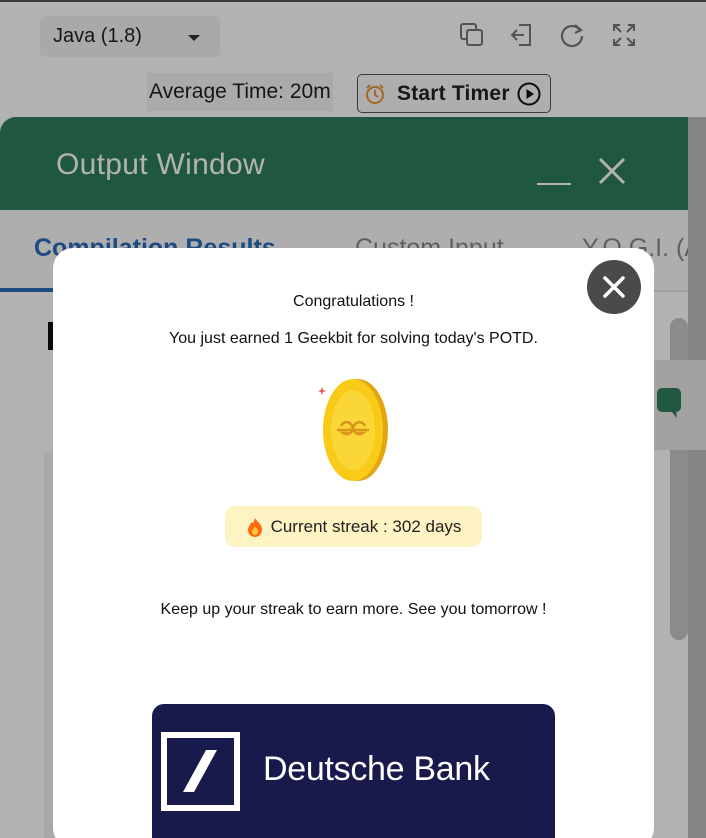  What do you see at coordinates (353, 430) in the screenshot?
I see `geekbit-coin-icon` at bounding box center [353, 430].